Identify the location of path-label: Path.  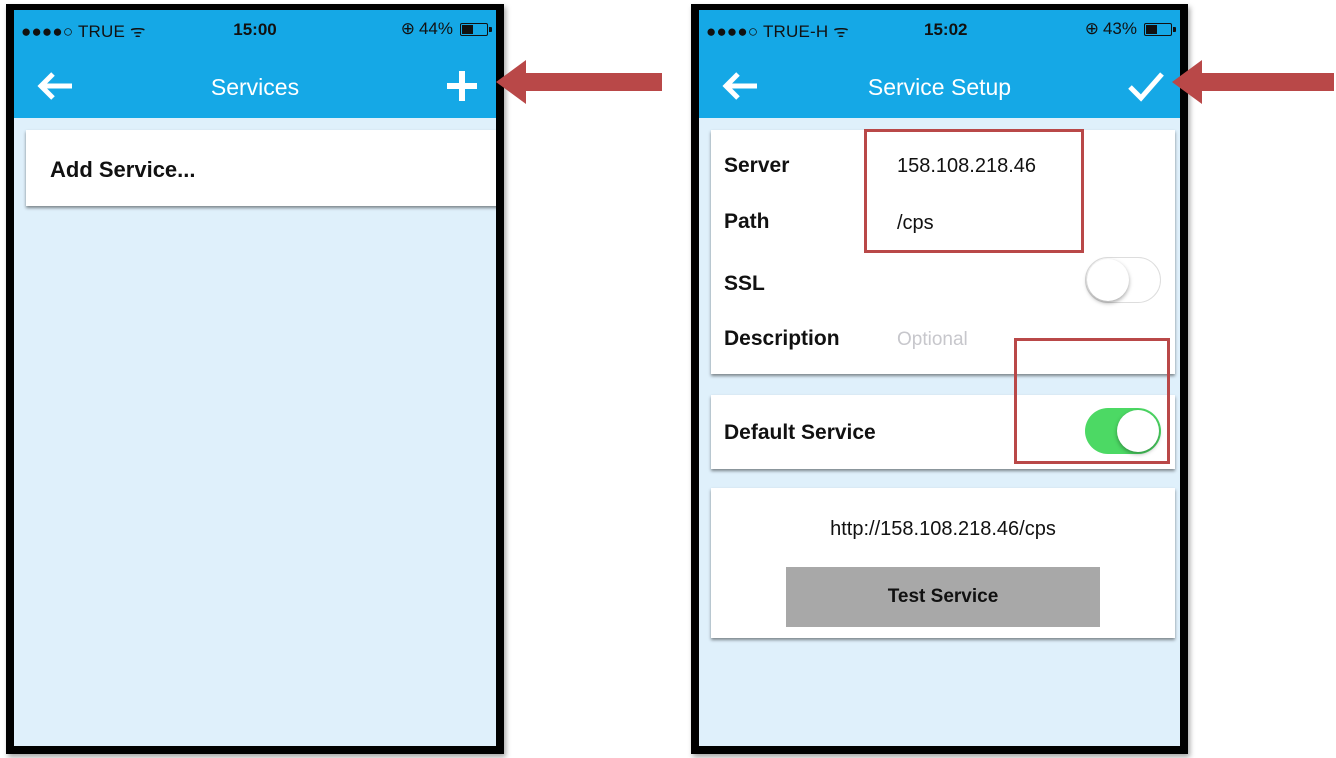
(747, 221).